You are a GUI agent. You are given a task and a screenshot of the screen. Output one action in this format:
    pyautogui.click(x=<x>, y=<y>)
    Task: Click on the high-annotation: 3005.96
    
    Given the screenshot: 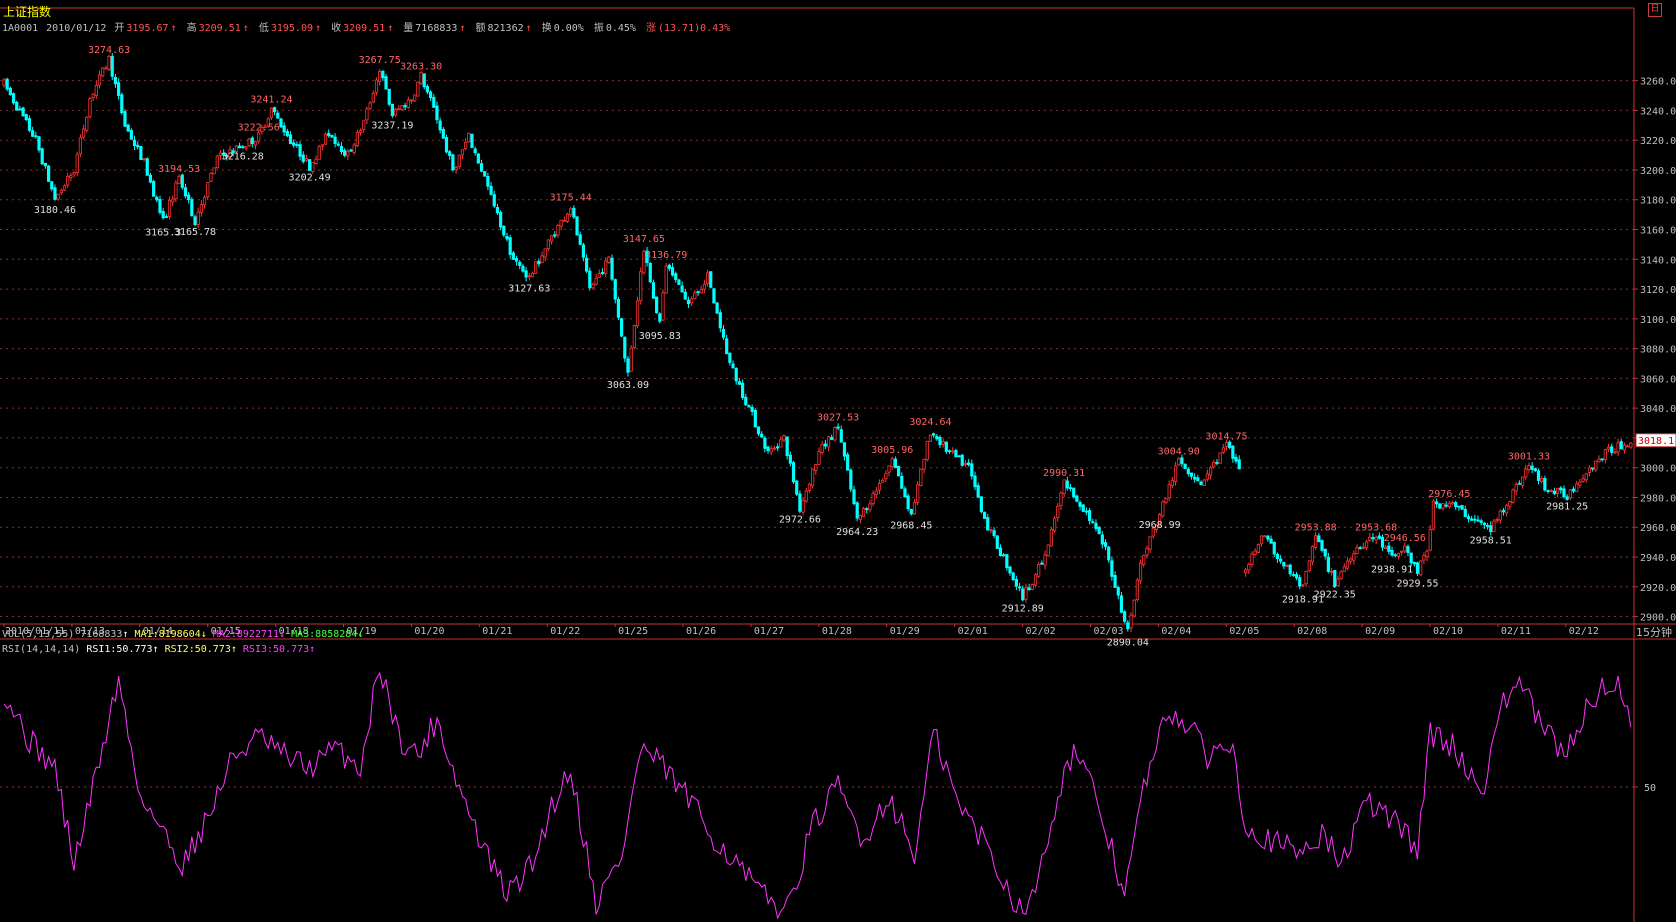 What is the action you would take?
    pyautogui.click(x=892, y=450)
    